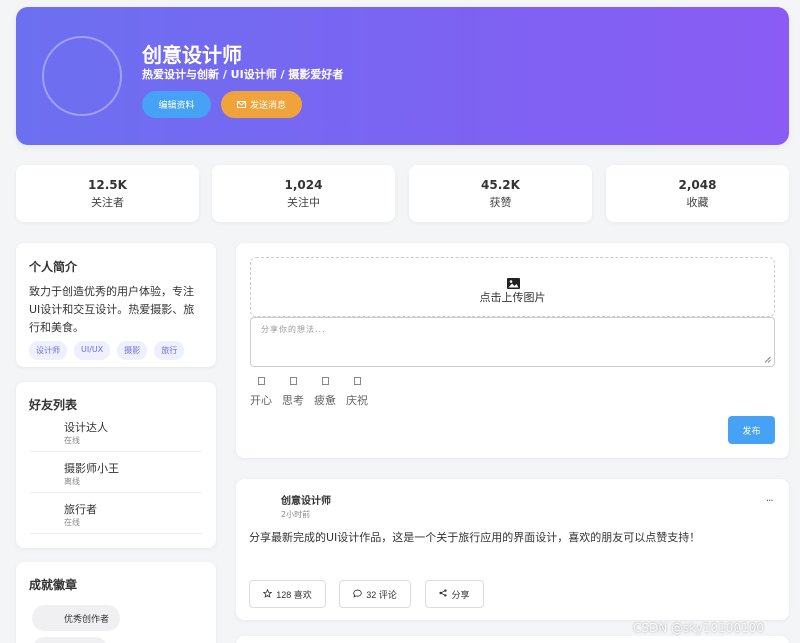  What do you see at coordinates (460, 594) in the screenshot?
I see `share-label: 分享` at bounding box center [460, 594].